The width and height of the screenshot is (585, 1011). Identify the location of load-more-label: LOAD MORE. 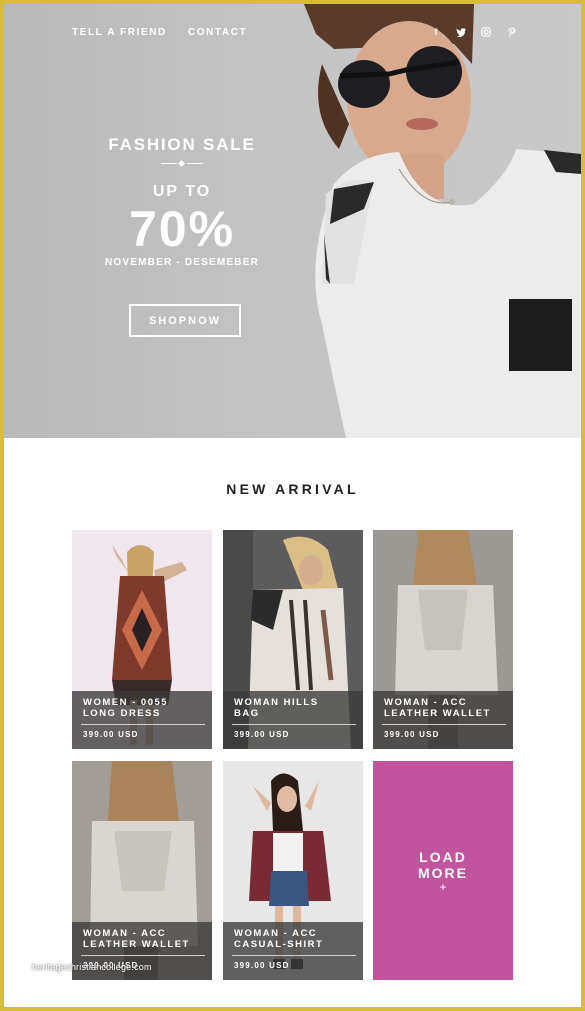
(443, 865).